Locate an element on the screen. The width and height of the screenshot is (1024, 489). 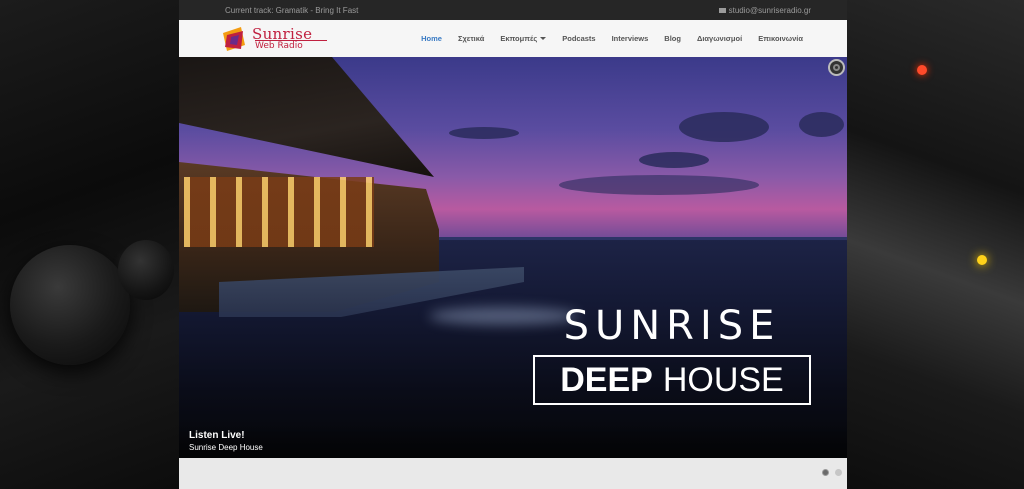
logo-mark-icon is located at coordinates (234, 39).